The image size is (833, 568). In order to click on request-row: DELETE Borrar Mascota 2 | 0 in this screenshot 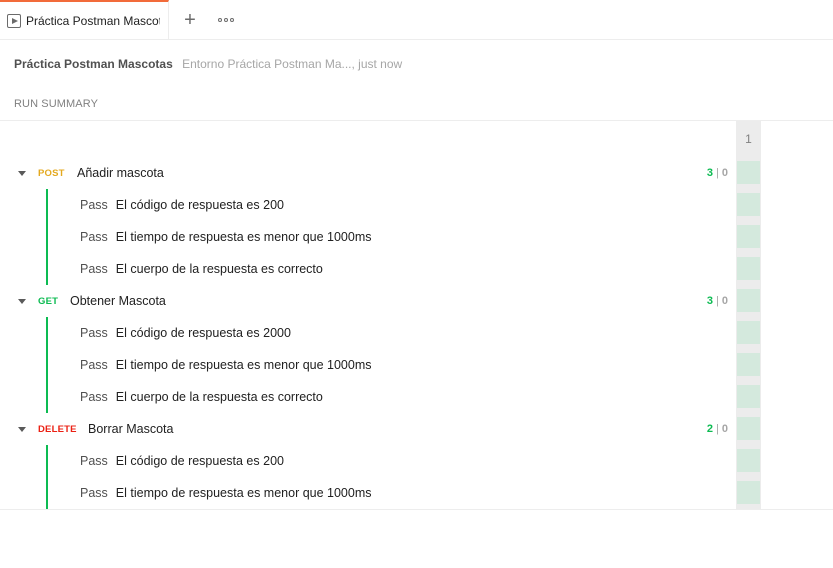, I will do `click(365, 429)`.